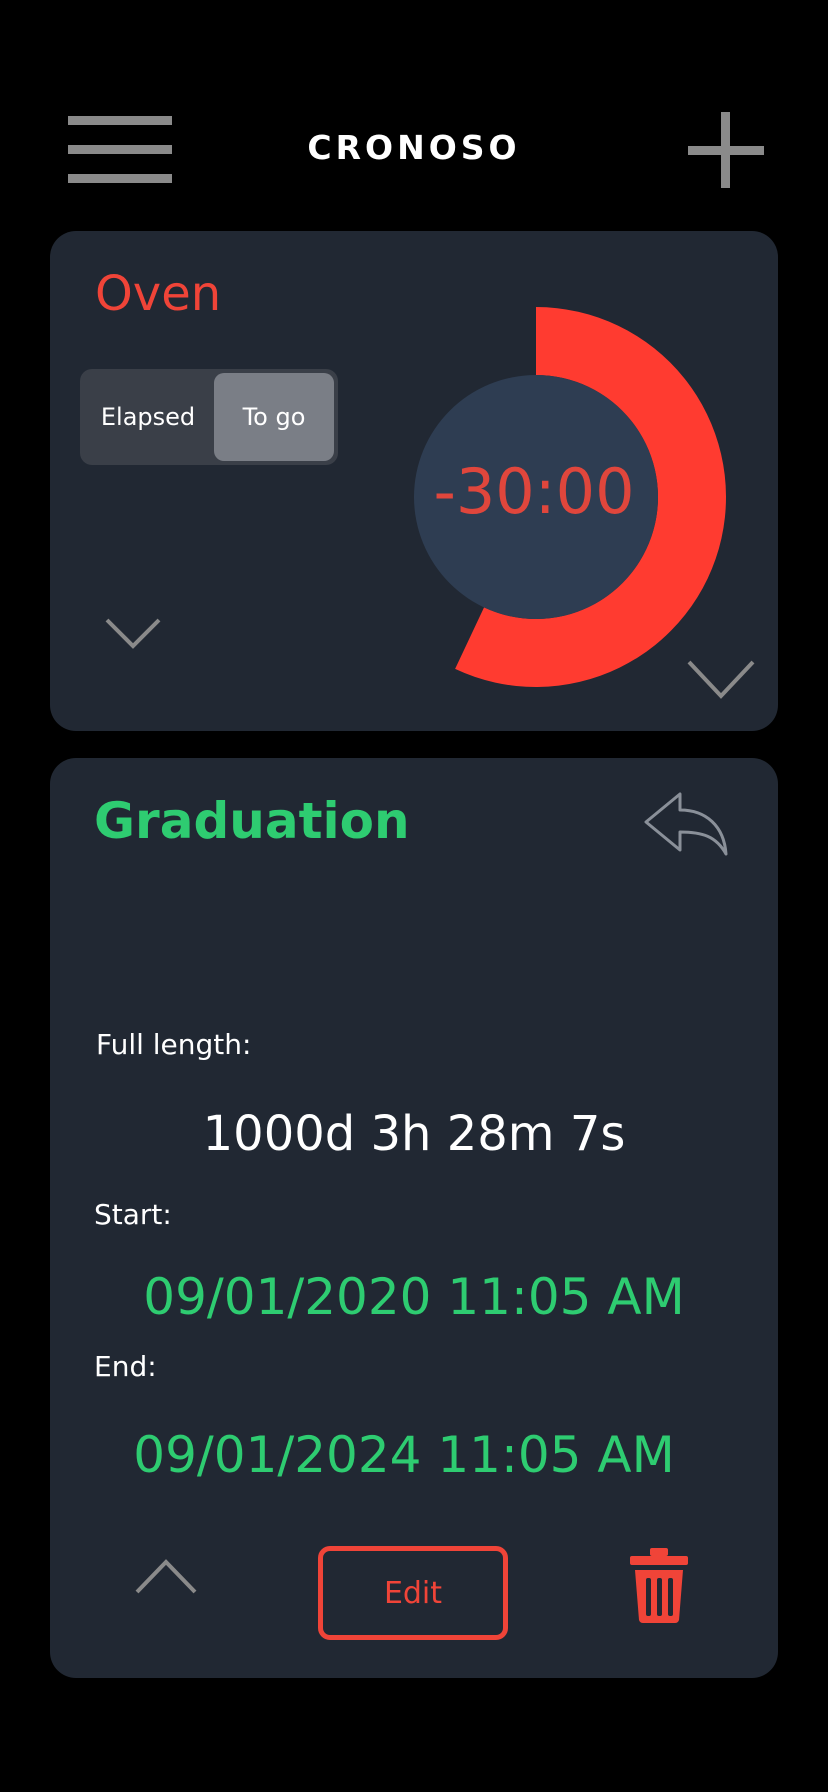  Describe the element at coordinates (534, 491) in the screenshot. I see `countdown-display: -30:00` at that location.